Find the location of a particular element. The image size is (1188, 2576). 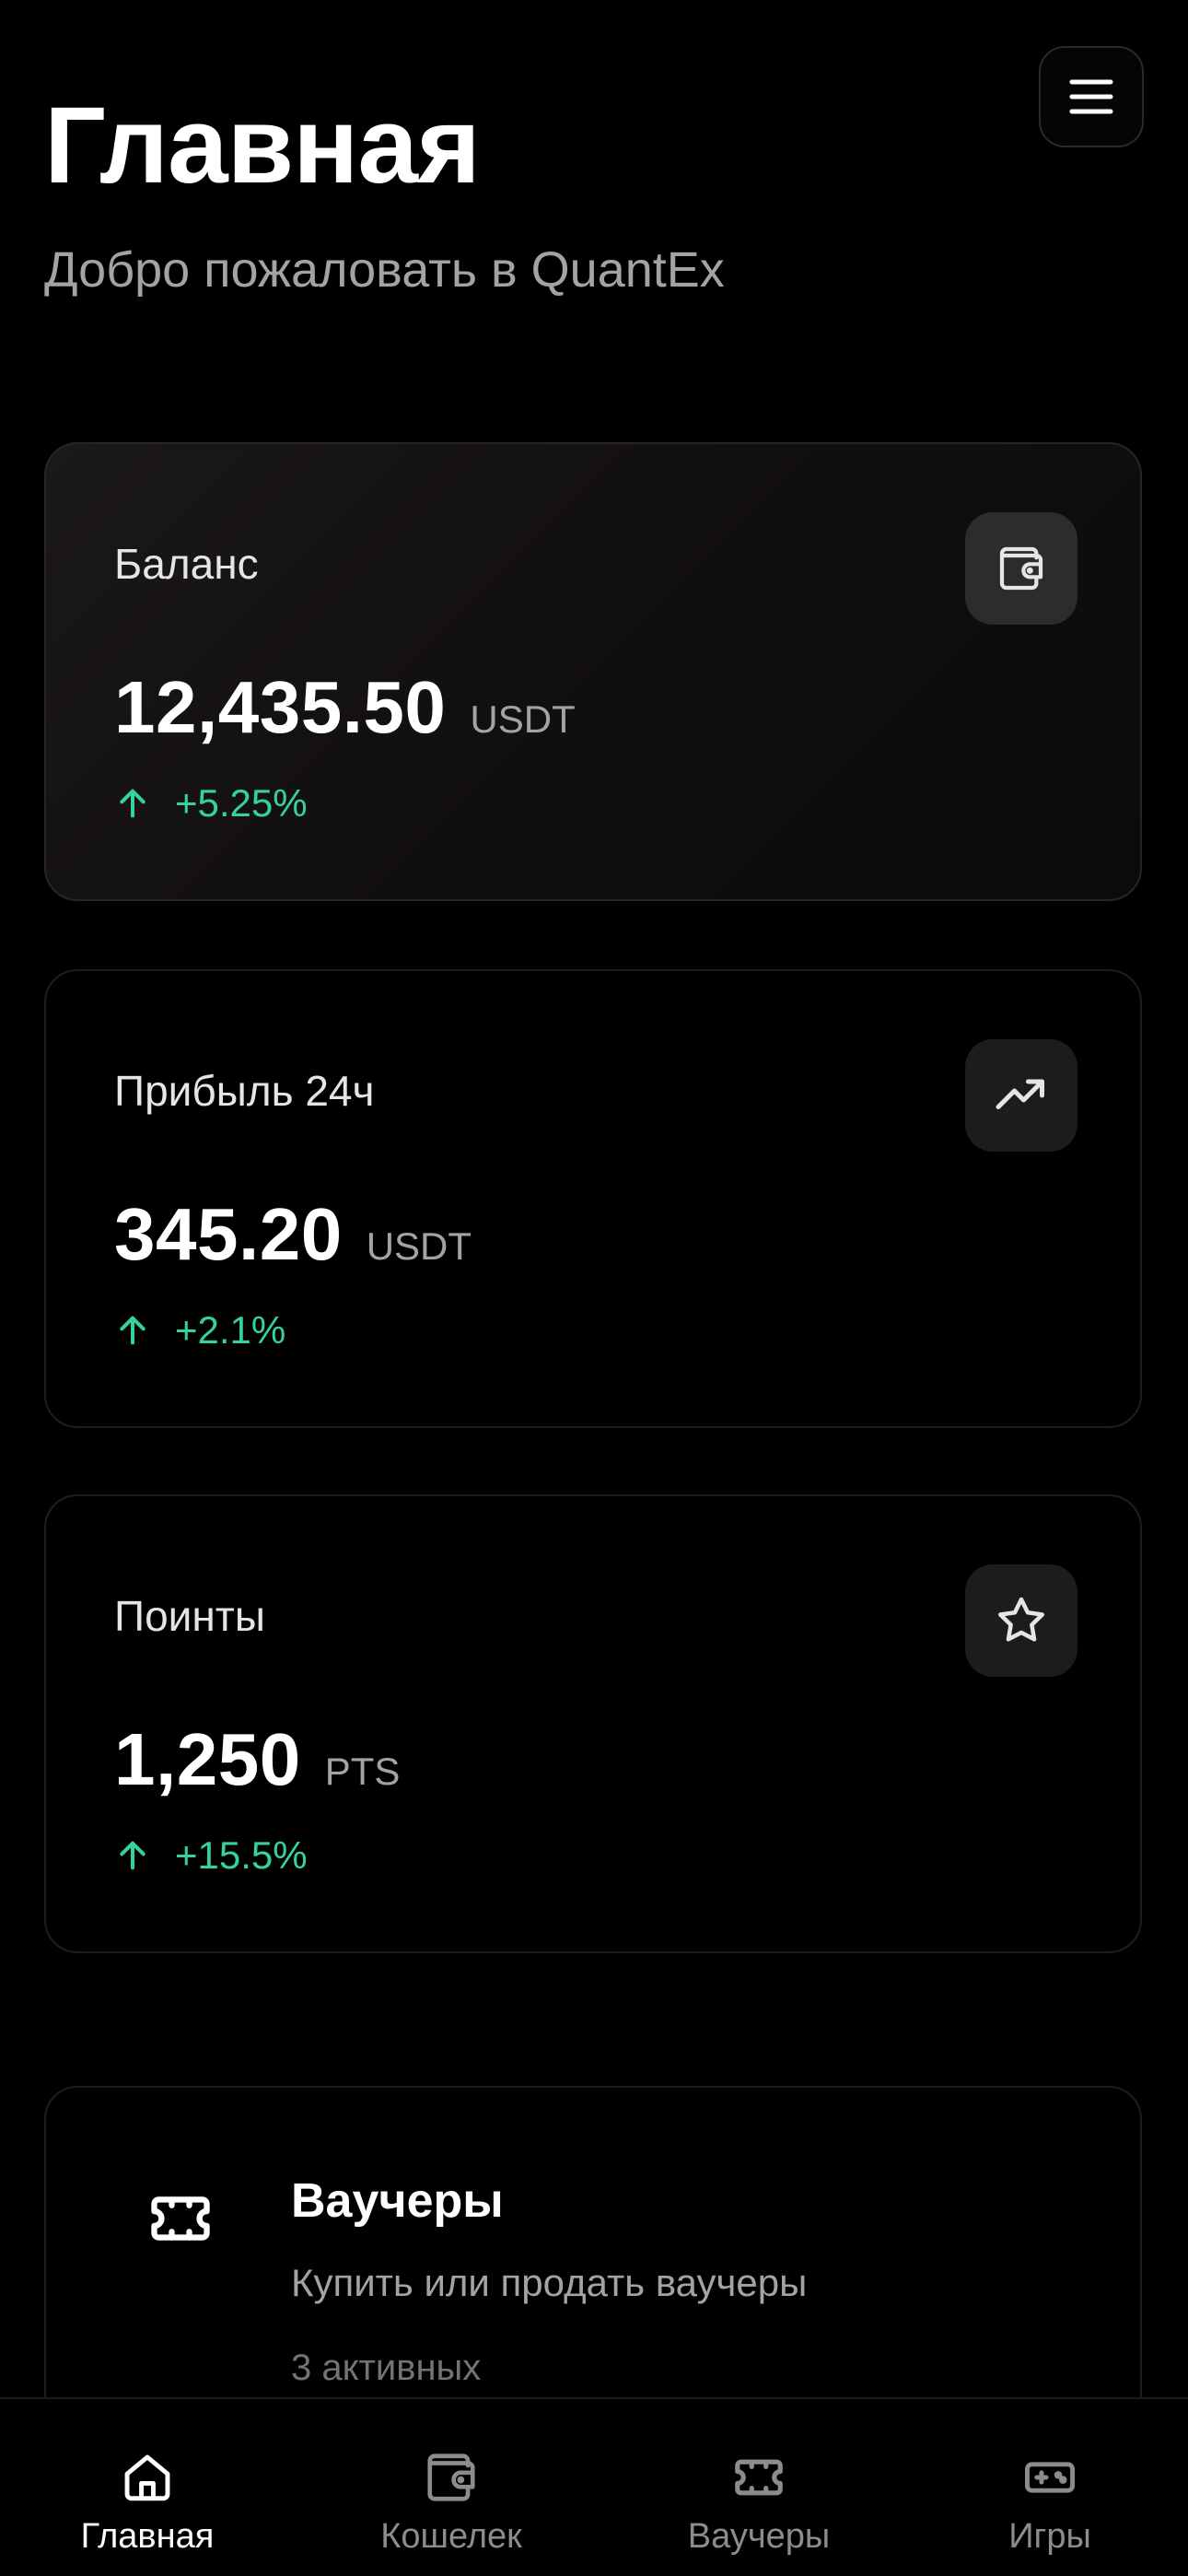

balance-change-value: +5.25% is located at coordinates (242, 803).